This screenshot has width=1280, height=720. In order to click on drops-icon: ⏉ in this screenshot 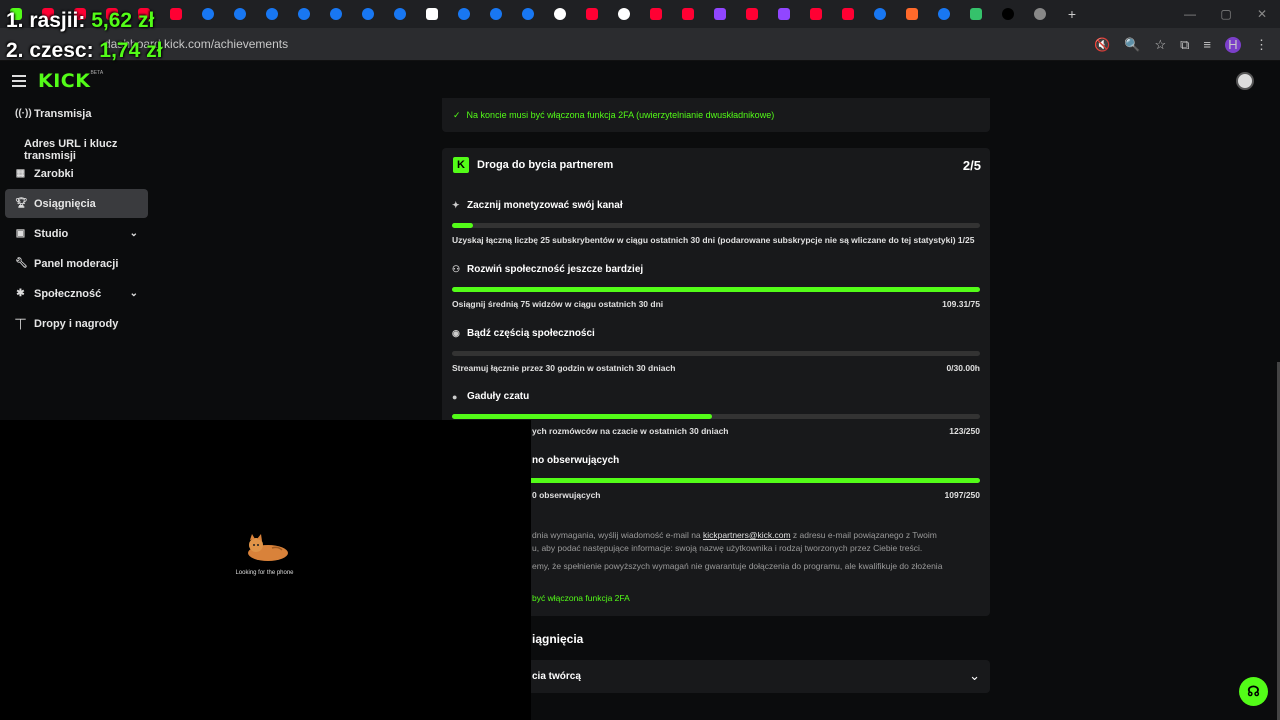, I will do `click(20, 325)`.